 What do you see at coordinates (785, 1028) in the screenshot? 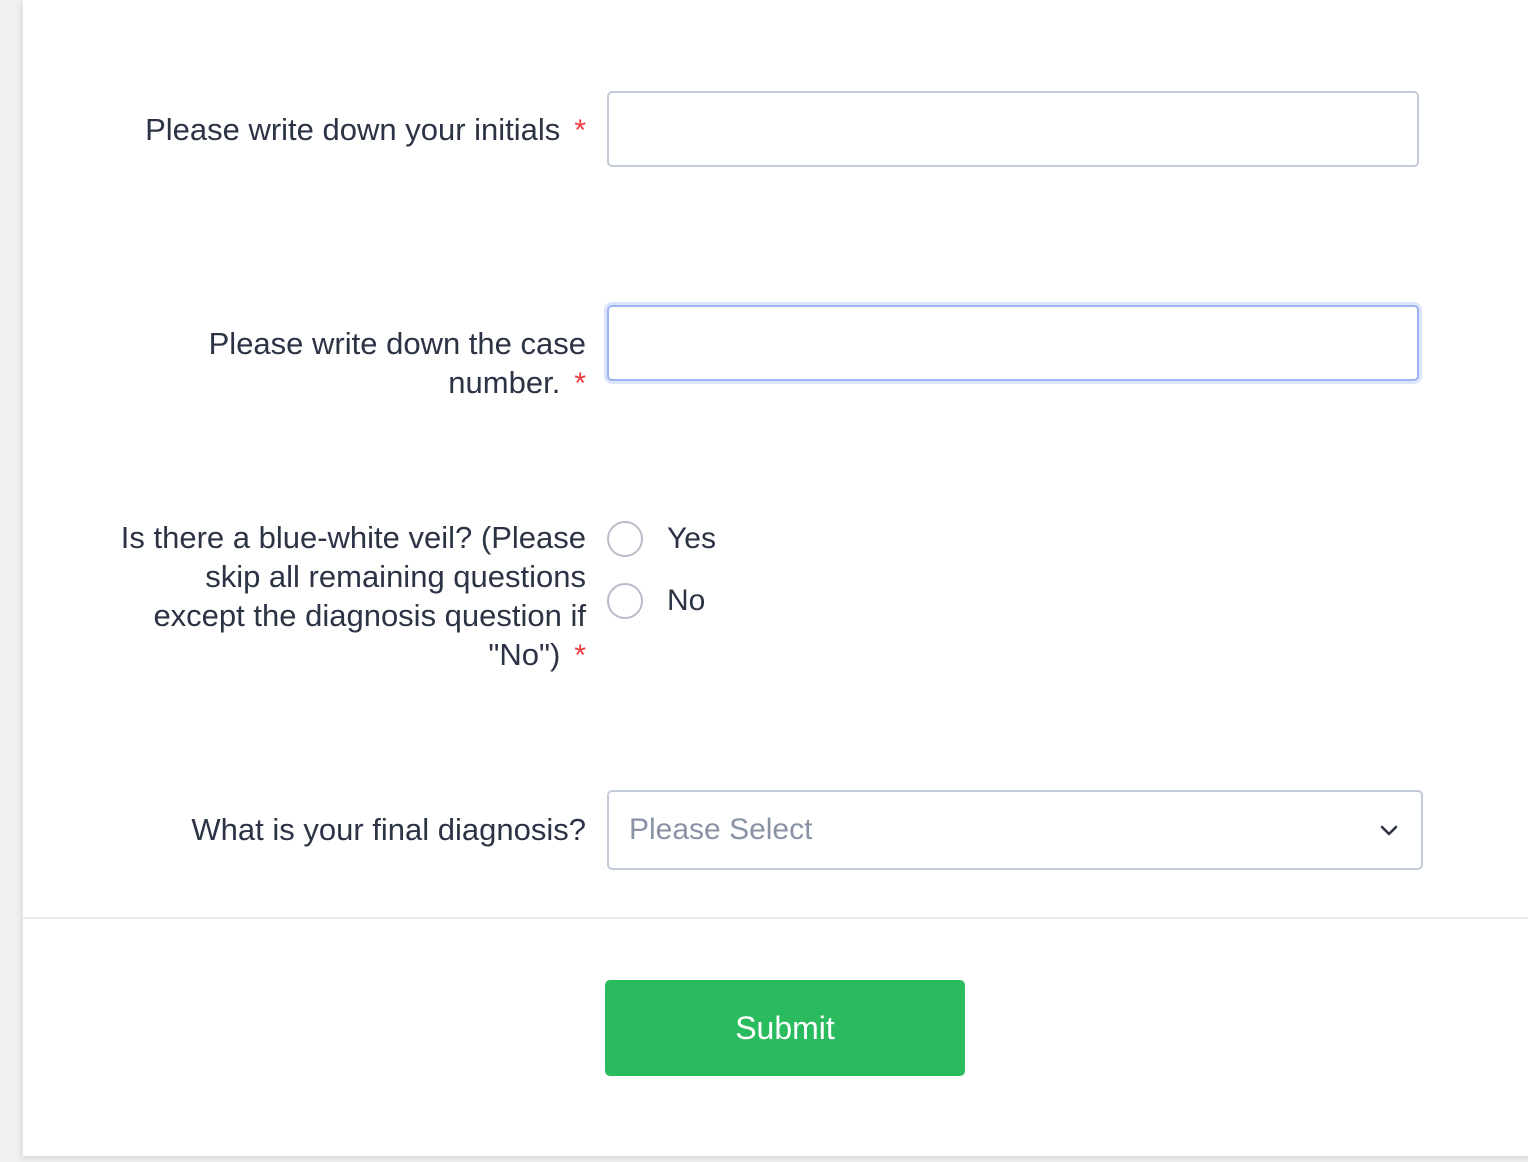
I see `submit-button: Submit` at bounding box center [785, 1028].